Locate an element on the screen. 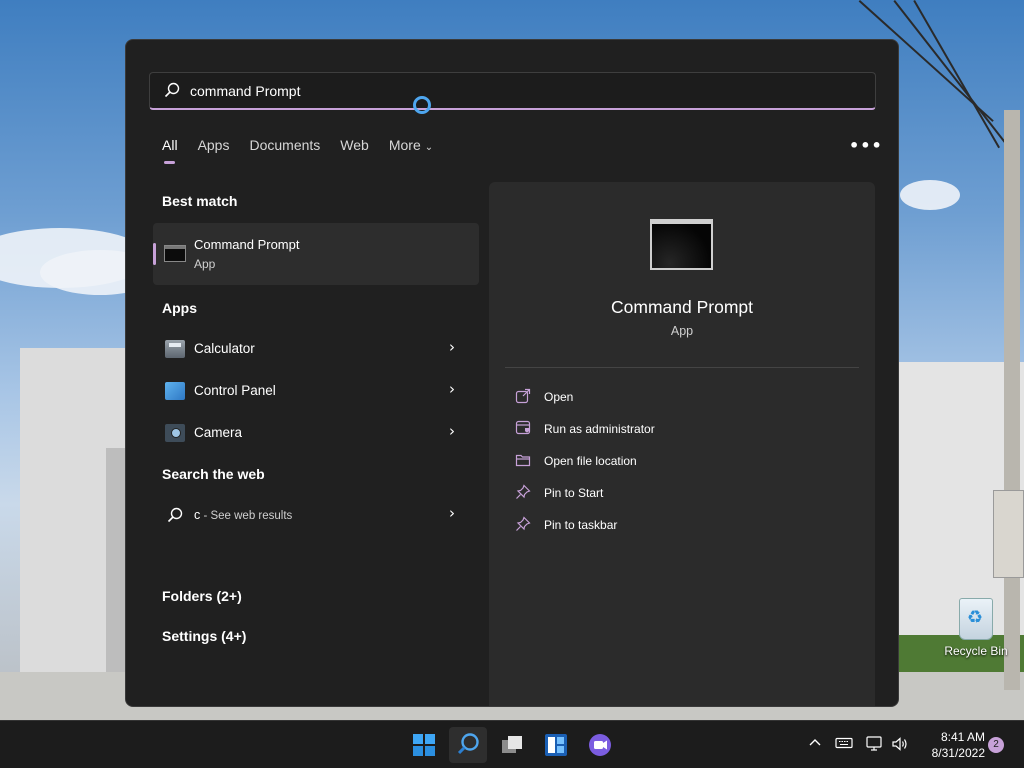 This screenshot has width=1024, height=768. action-label: Pin to taskbar is located at coordinates (581, 525).